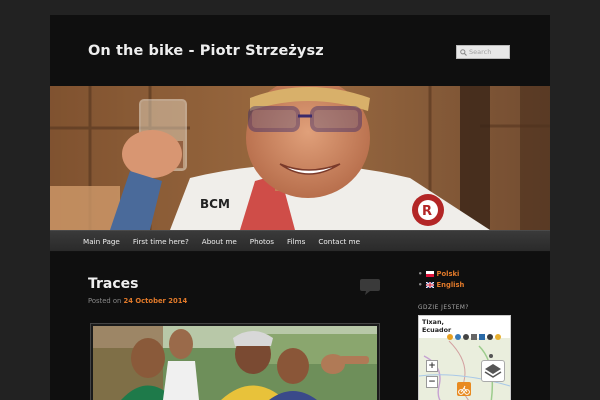 The height and width of the screenshot is (400, 600). What do you see at coordinates (113, 284) in the screenshot?
I see `post-title: Traces` at bounding box center [113, 284].